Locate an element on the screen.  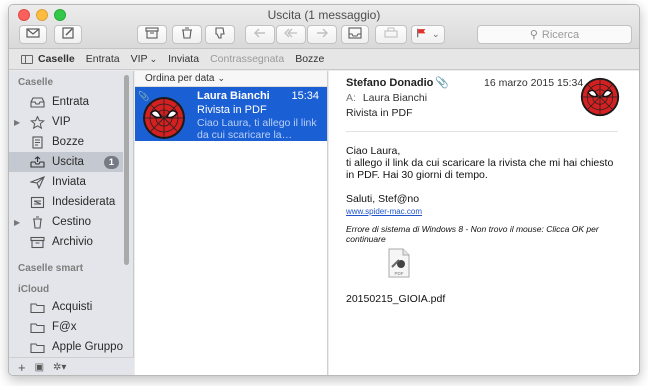
junk-button is located at coordinates (220, 34).